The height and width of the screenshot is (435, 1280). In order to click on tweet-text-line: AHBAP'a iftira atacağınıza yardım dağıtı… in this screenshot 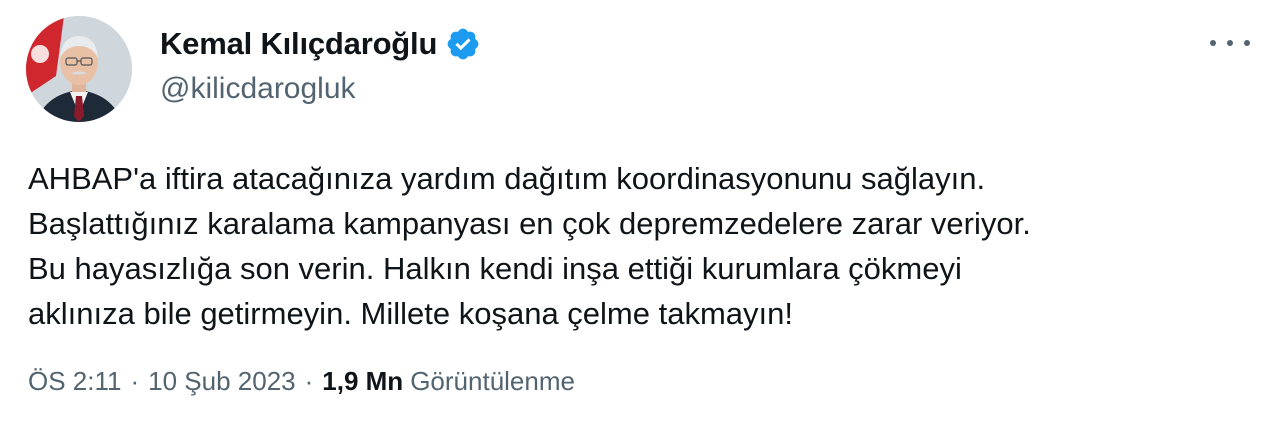, I will do `click(507, 178)`.